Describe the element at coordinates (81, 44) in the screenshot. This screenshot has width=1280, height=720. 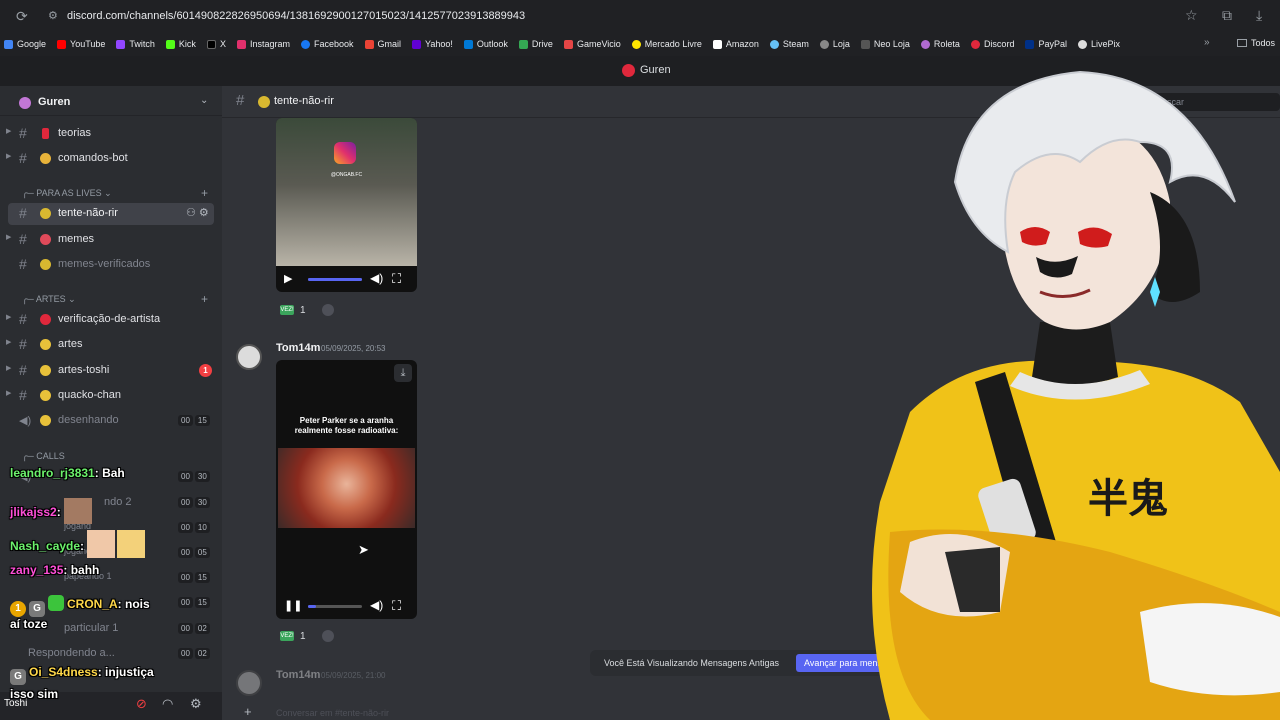
I see `bookmark-youtube: YouTube` at that location.